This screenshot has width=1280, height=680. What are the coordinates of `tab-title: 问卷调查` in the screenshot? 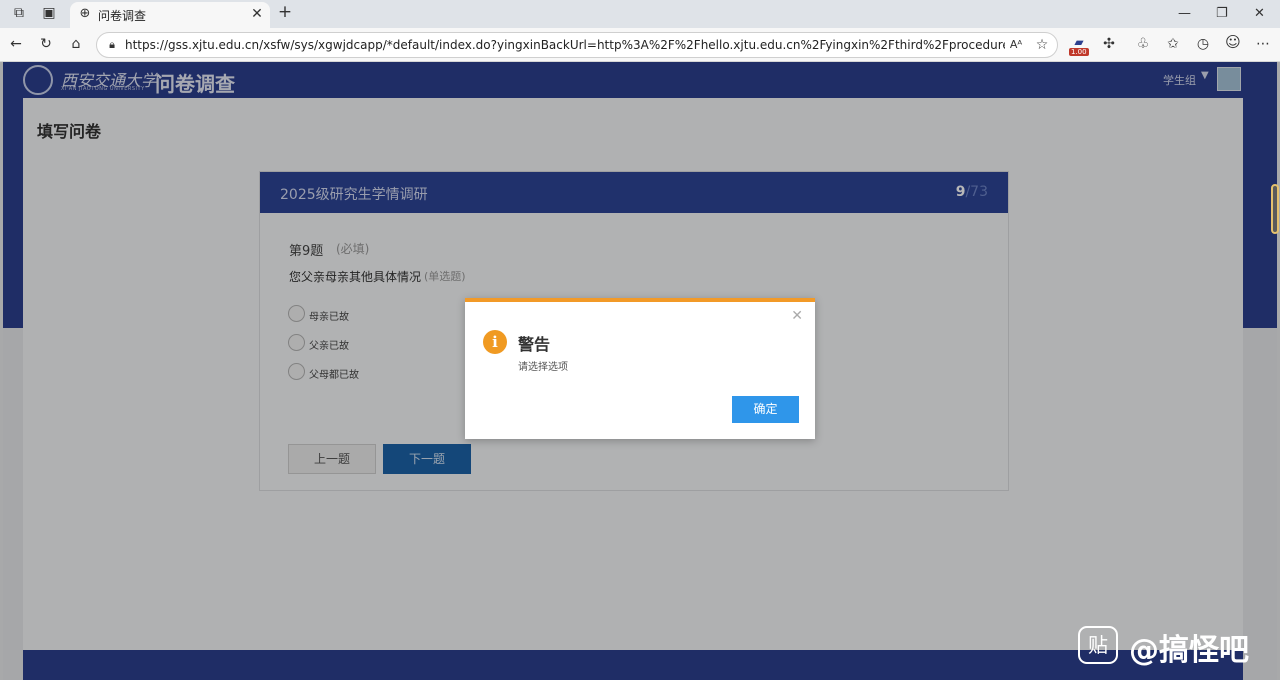 It's located at (122, 16).